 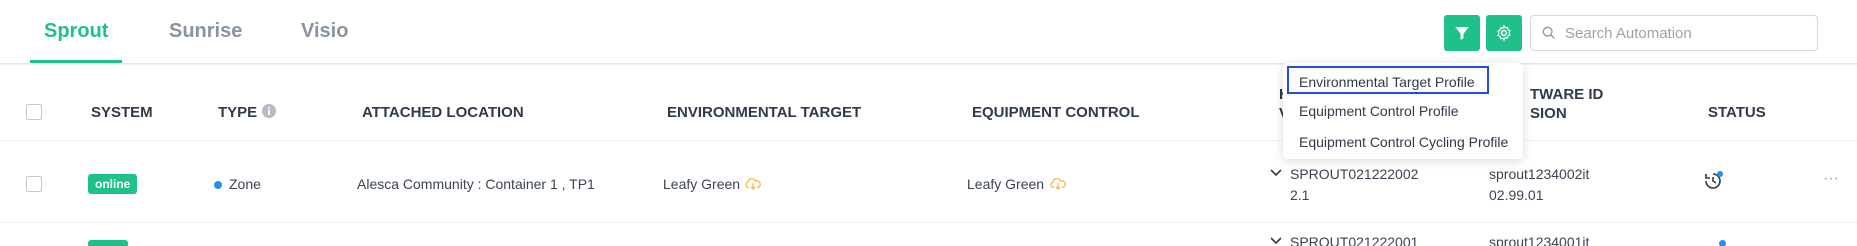 I want to click on select-all-checkbox, so click(x=34, y=112).